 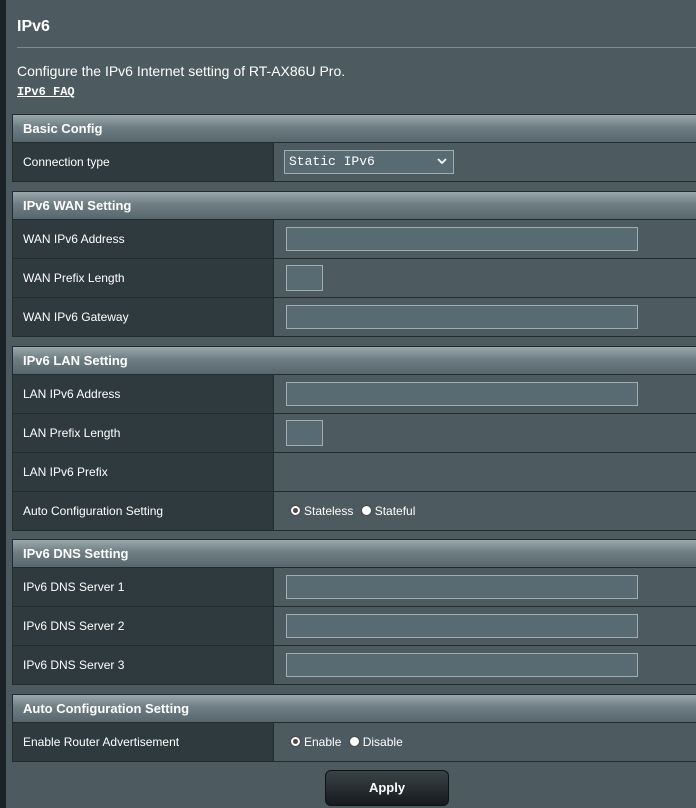 I want to click on lan-prefix-row: LAN IPv6 Prefix, so click(x=354, y=472).